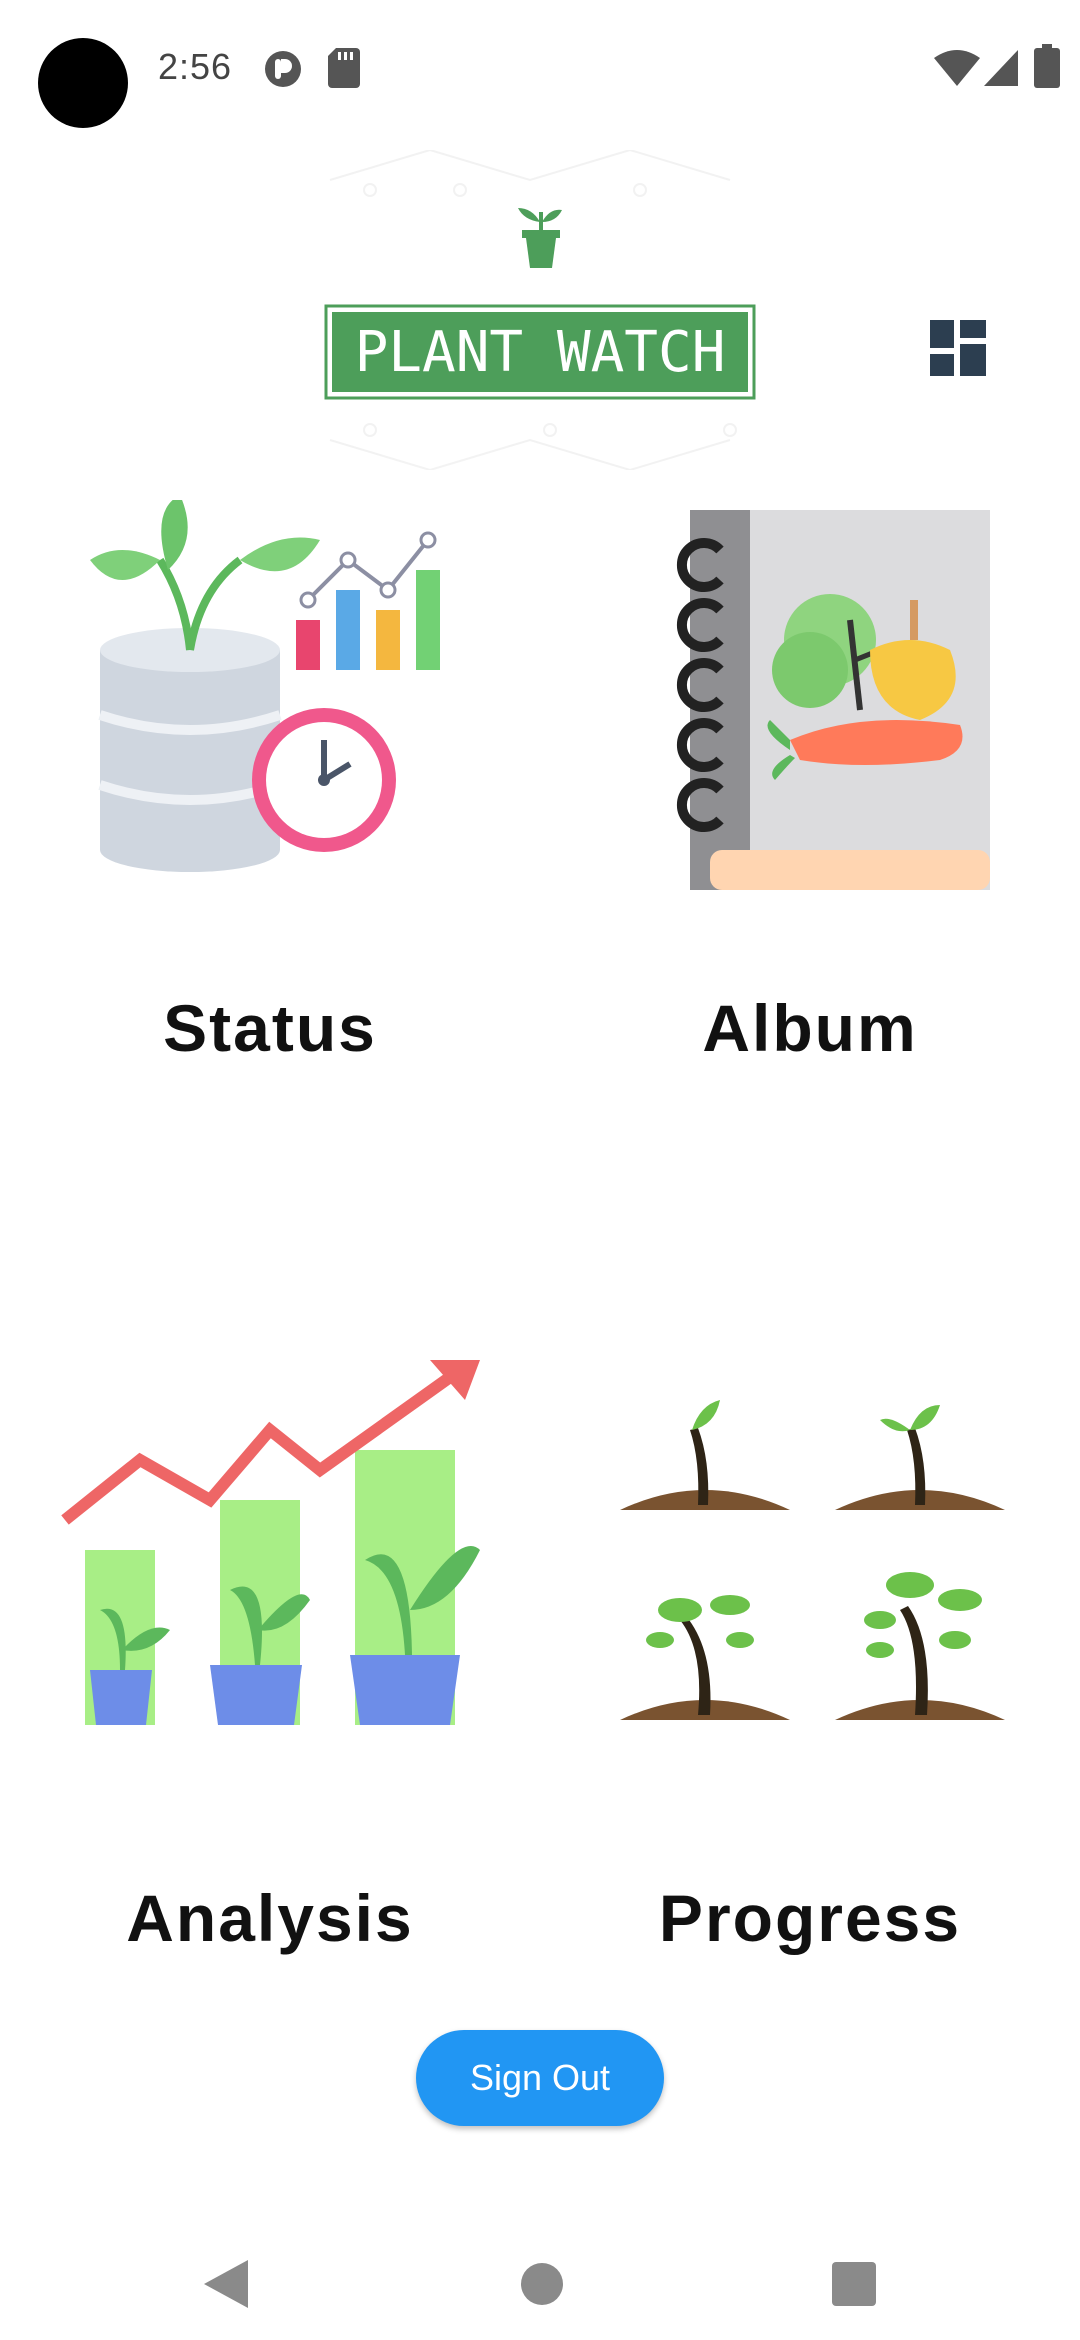  Describe the element at coordinates (810, 1028) in the screenshot. I see `album-label: Album` at that location.